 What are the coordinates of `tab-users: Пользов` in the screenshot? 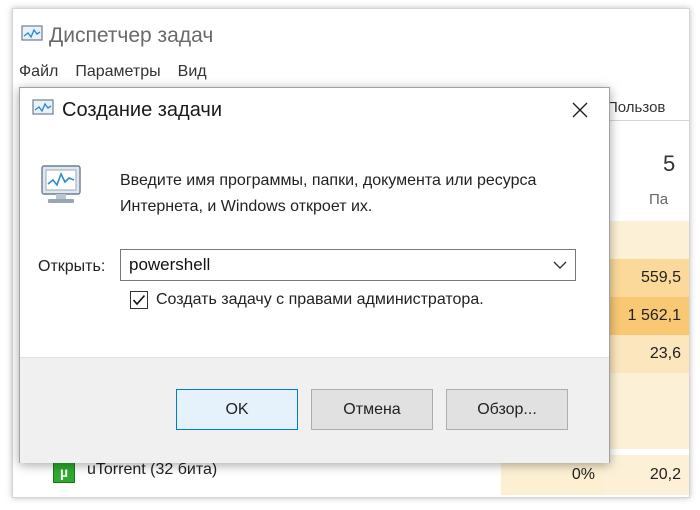 It's located at (646, 110).